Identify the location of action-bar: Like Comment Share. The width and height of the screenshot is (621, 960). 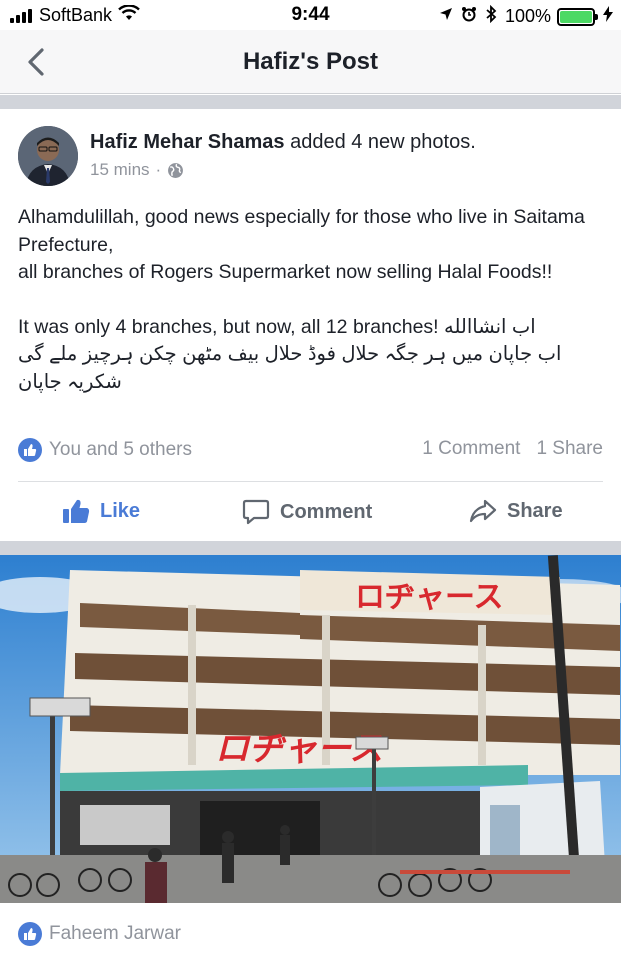
(310, 513).